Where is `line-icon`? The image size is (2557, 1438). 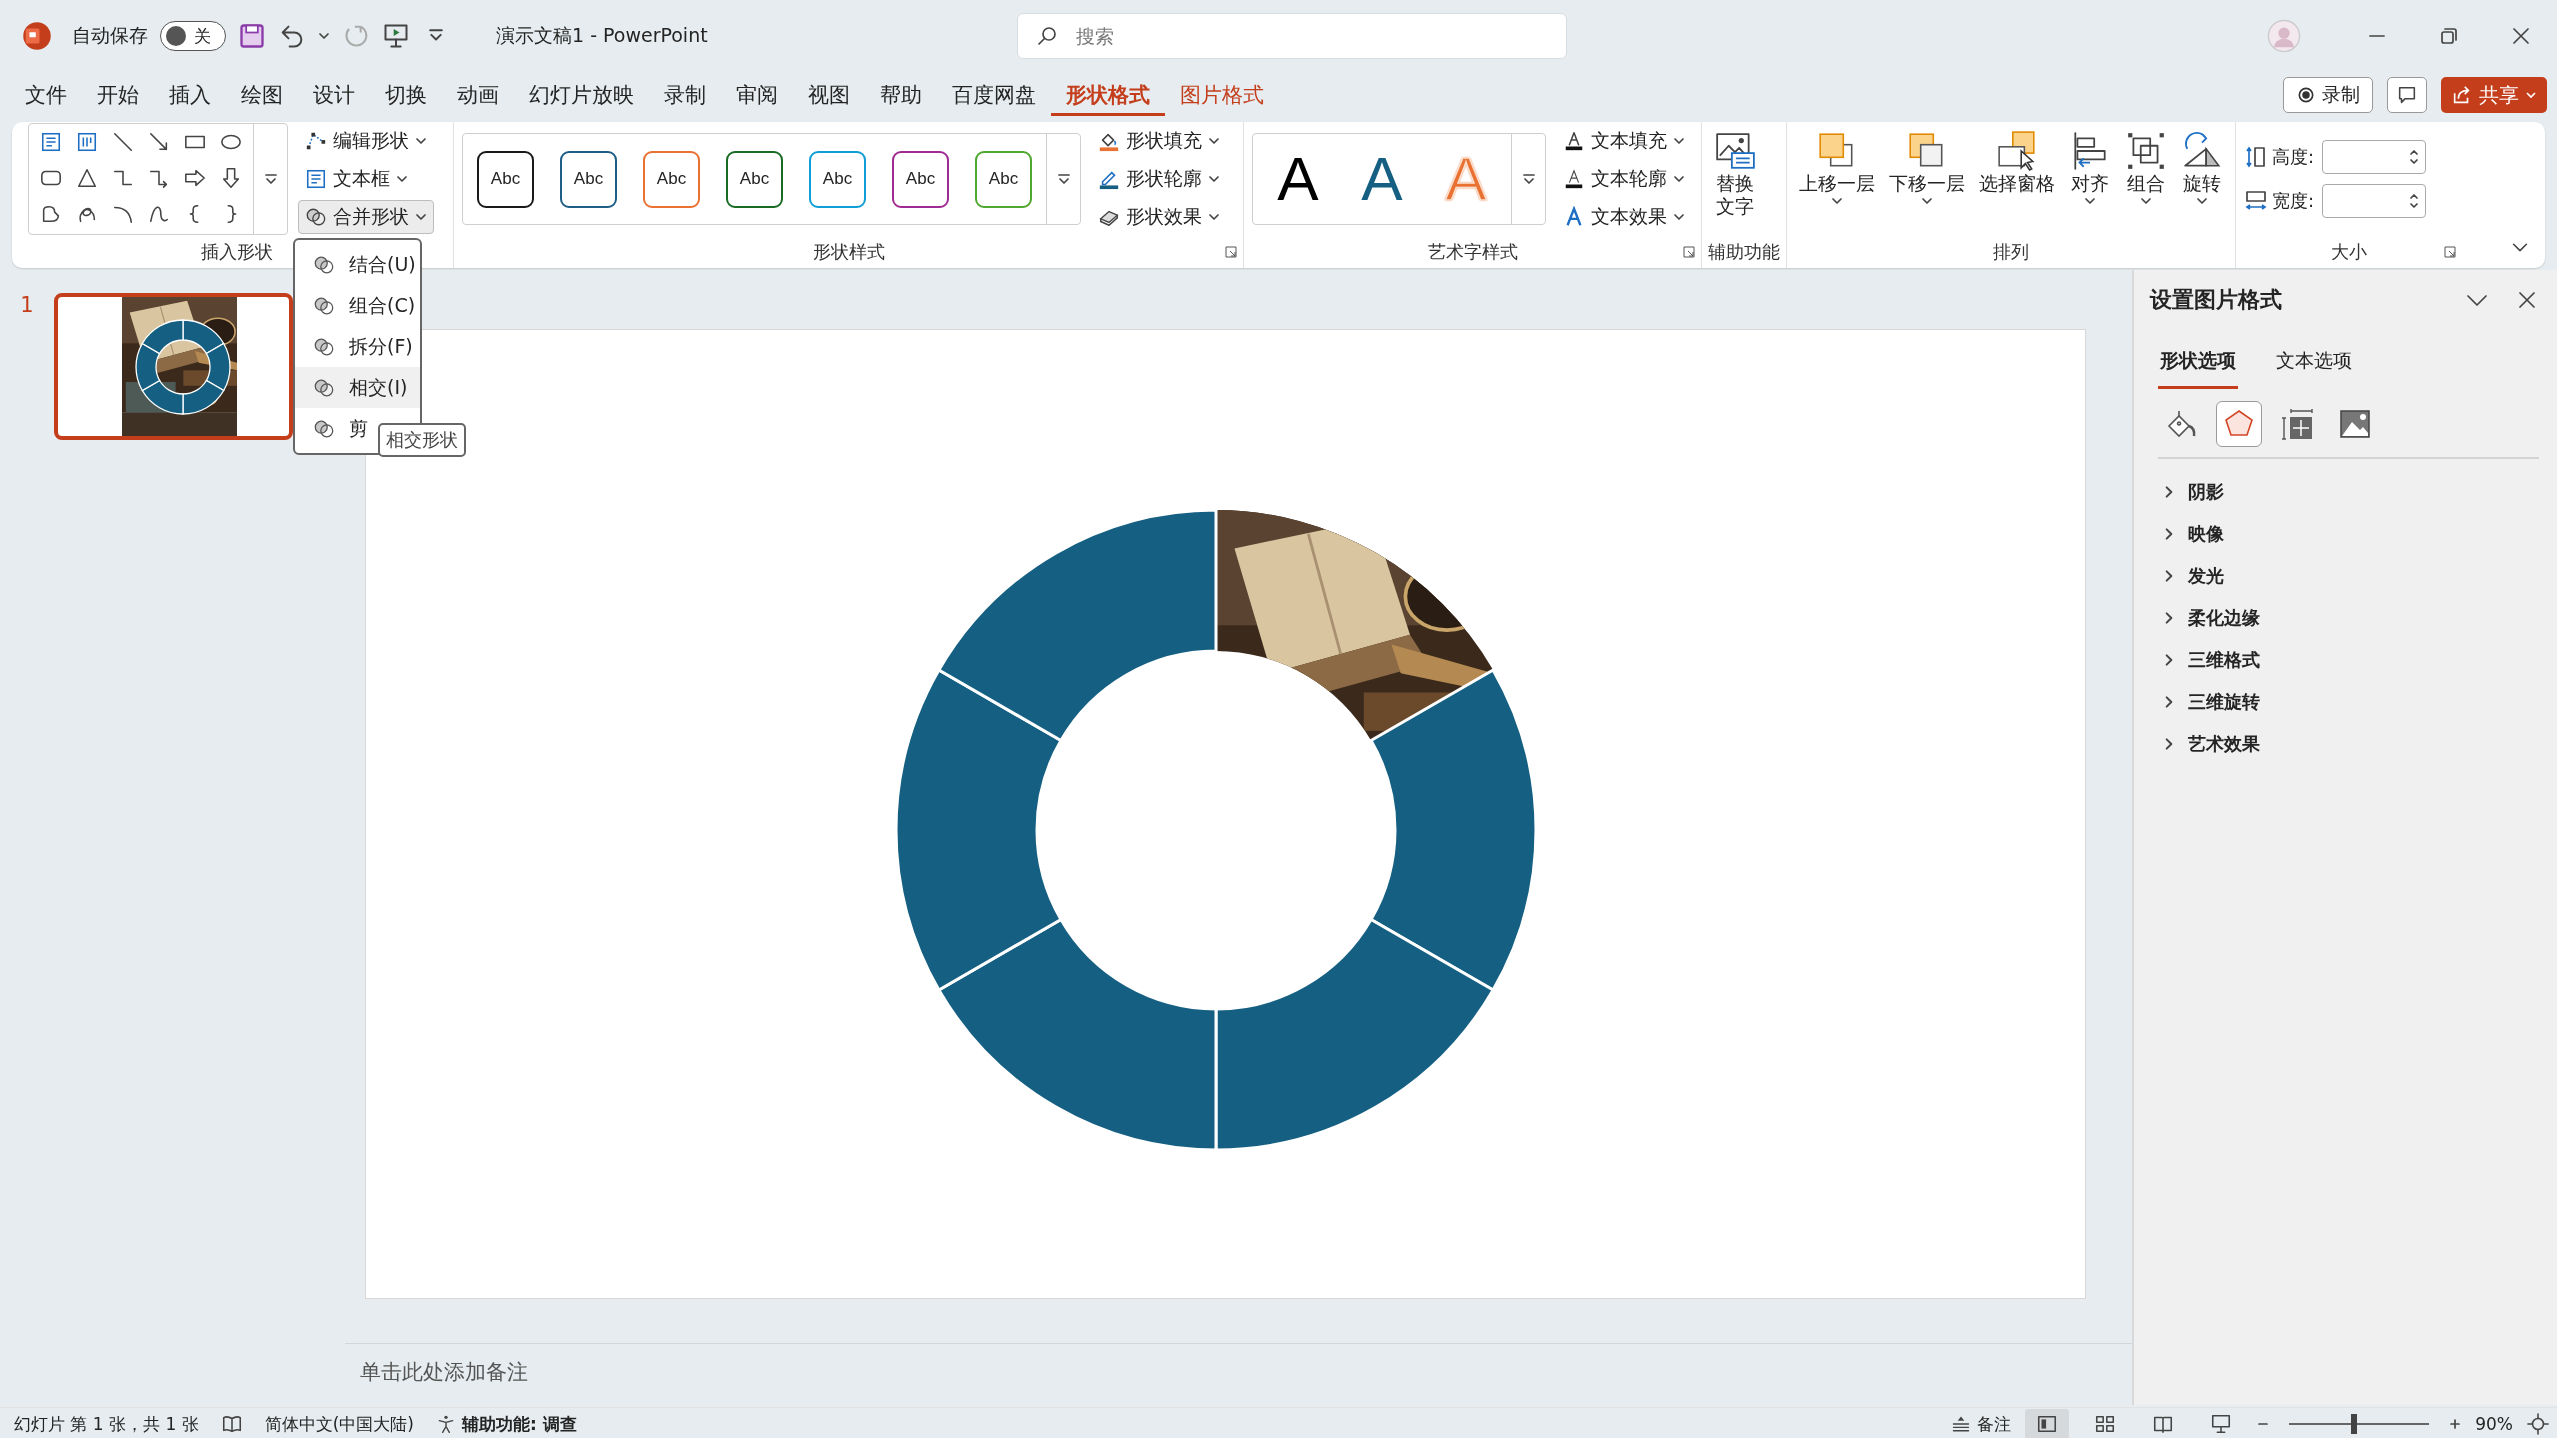 line-icon is located at coordinates (123, 142).